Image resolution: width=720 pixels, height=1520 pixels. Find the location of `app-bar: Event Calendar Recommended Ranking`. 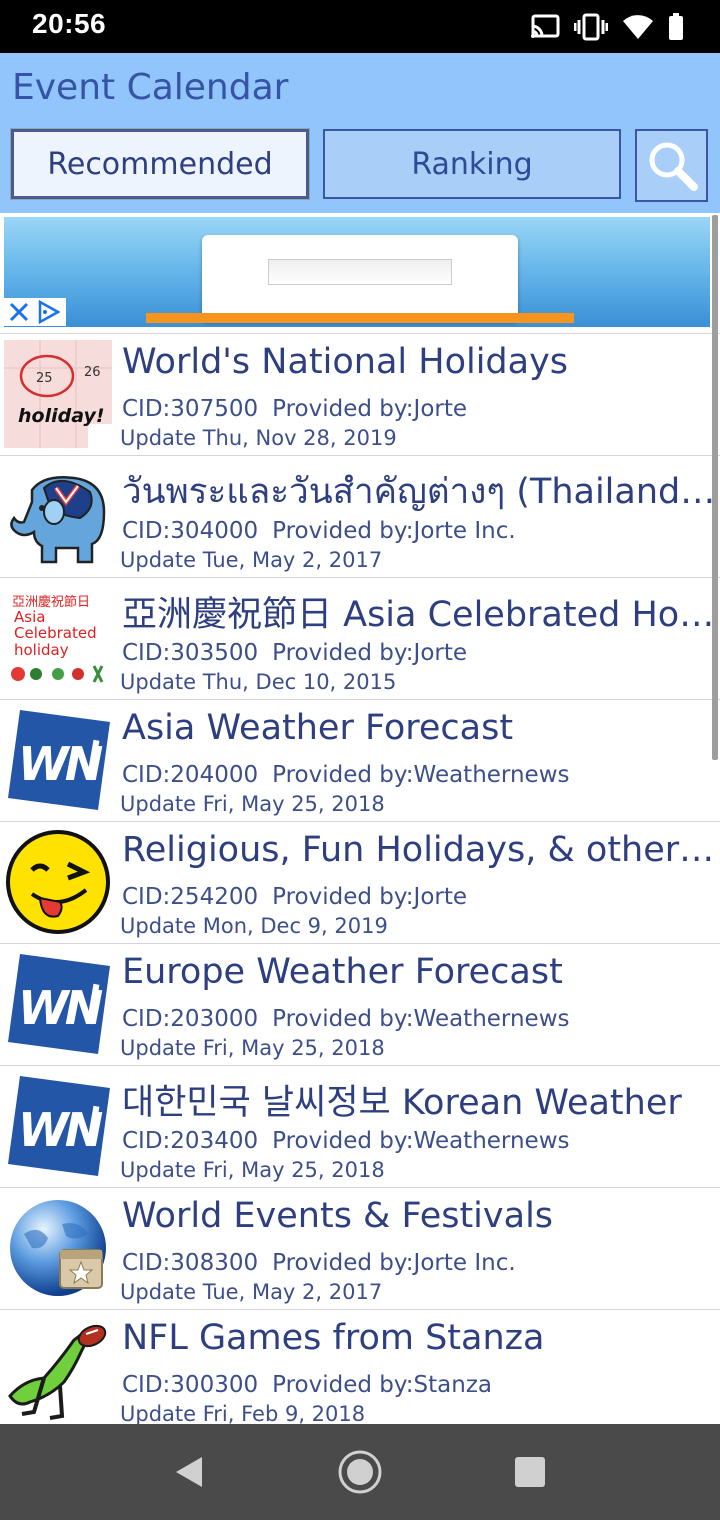

app-bar: Event Calendar Recommended Ranking is located at coordinates (360, 133).